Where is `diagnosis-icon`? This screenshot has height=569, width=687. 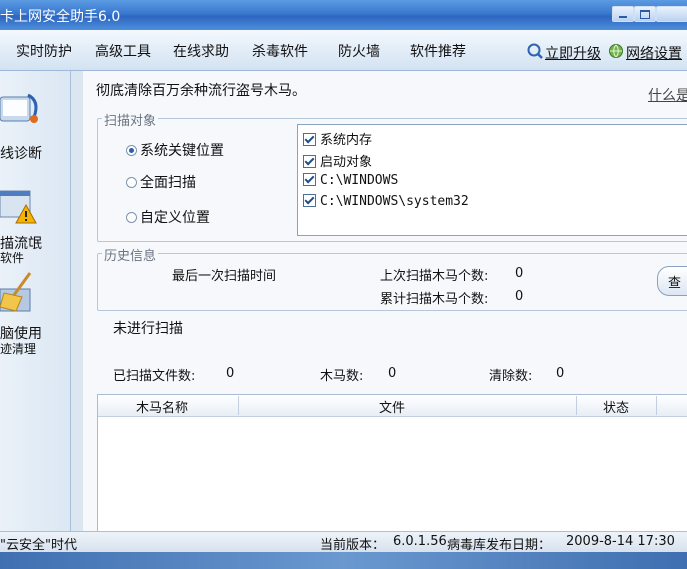
diagnosis-icon is located at coordinates (19, 108).